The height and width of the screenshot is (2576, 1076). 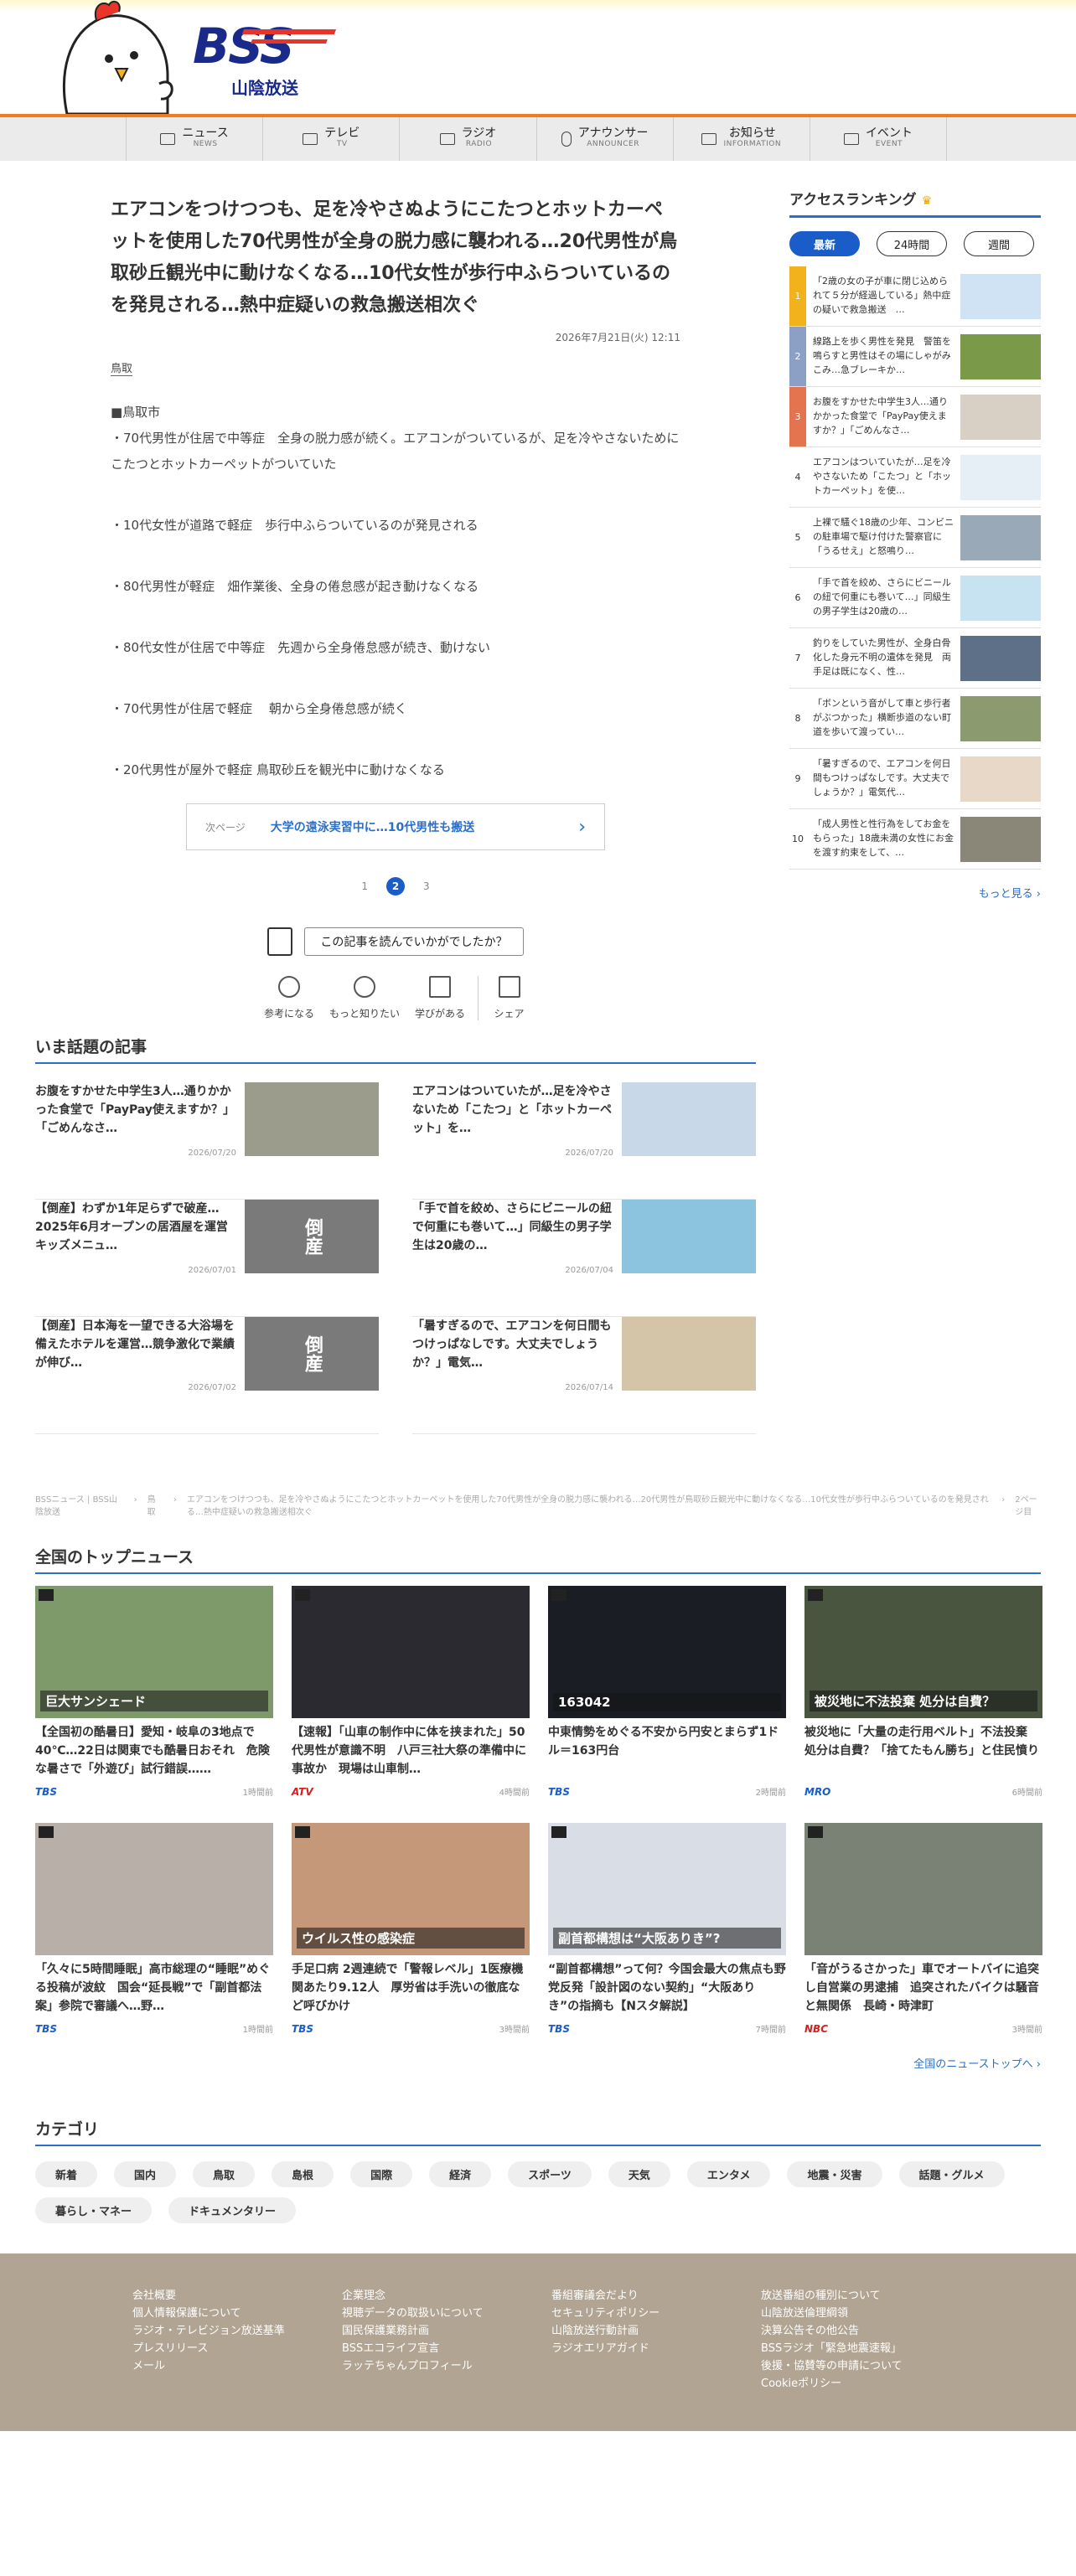 What do you see at coordinates (381, 2174) in the screenshot?
I see `category-chip: 国際` at bounding box center [381, 2174].